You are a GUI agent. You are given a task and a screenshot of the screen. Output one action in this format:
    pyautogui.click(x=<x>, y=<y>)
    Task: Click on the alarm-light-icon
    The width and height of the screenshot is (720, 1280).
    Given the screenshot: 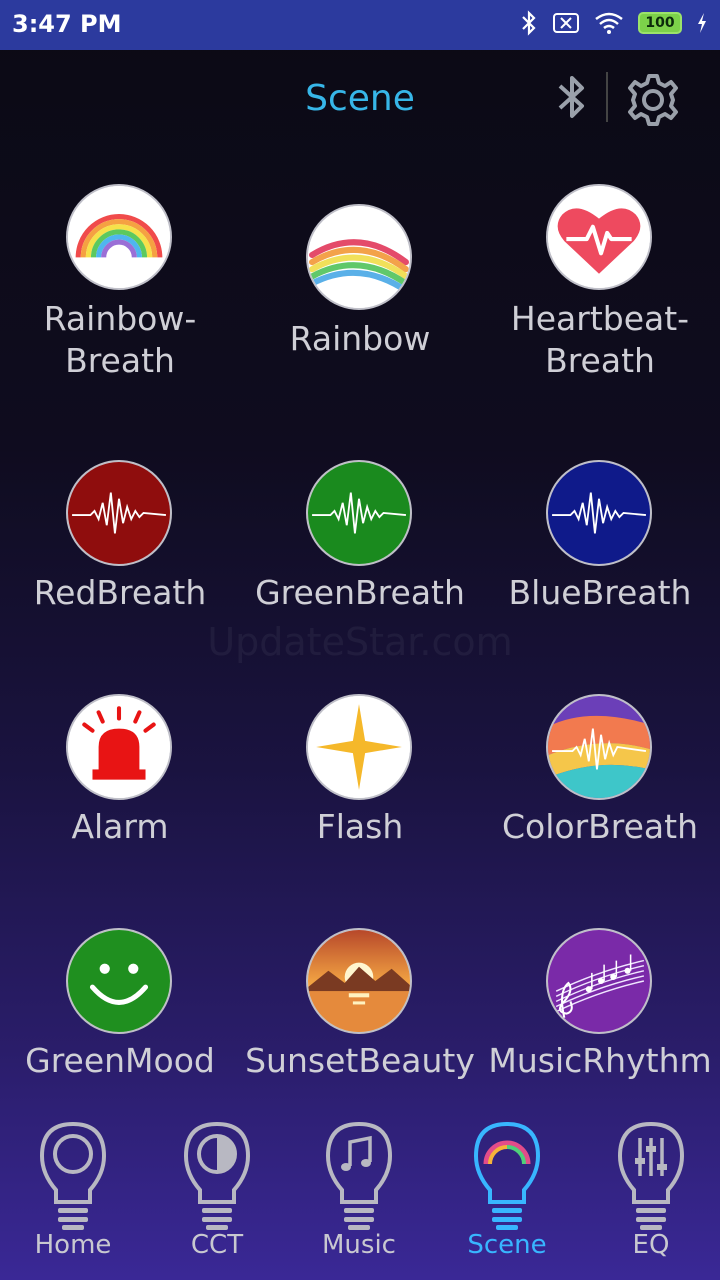 What is the action you would take?
    pyautogui.click(x=119, y=747)
    